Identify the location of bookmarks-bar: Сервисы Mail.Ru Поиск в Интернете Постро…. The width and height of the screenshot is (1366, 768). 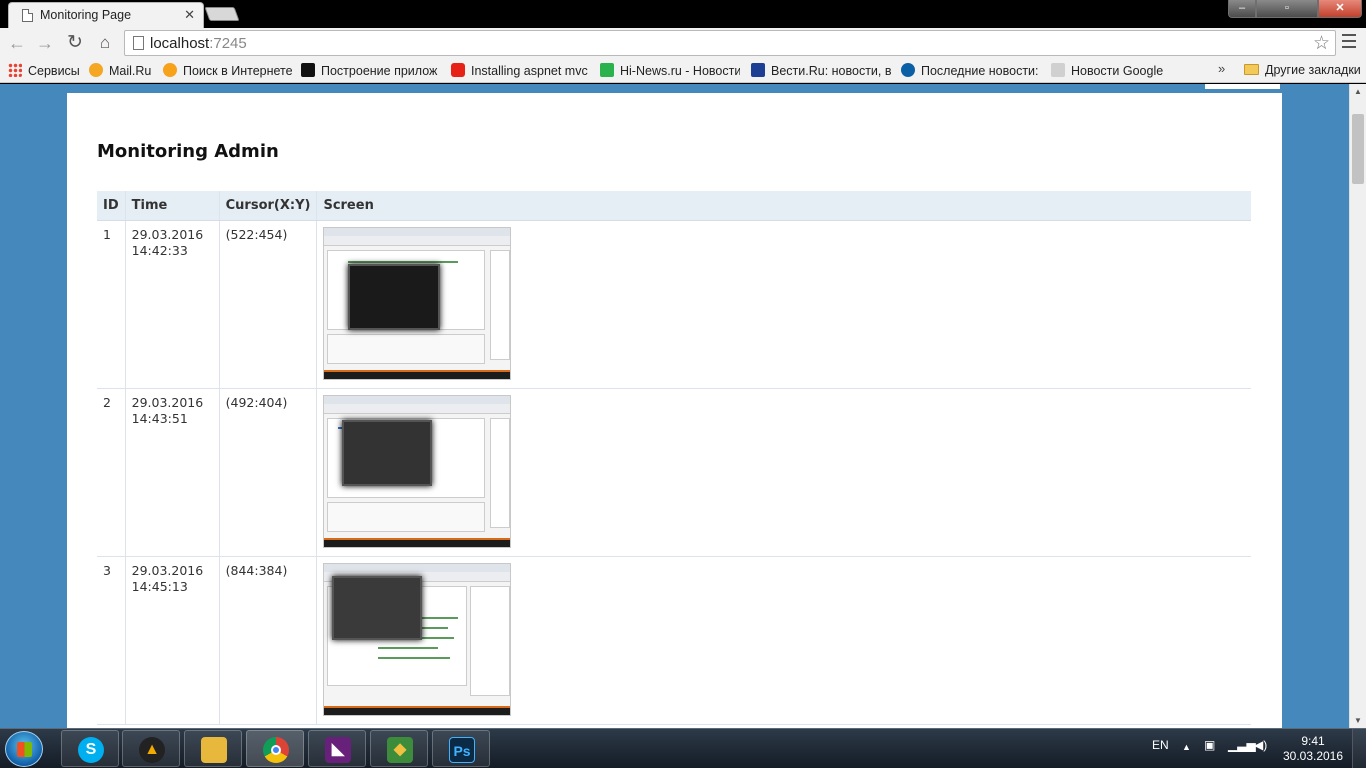
(683, 70).